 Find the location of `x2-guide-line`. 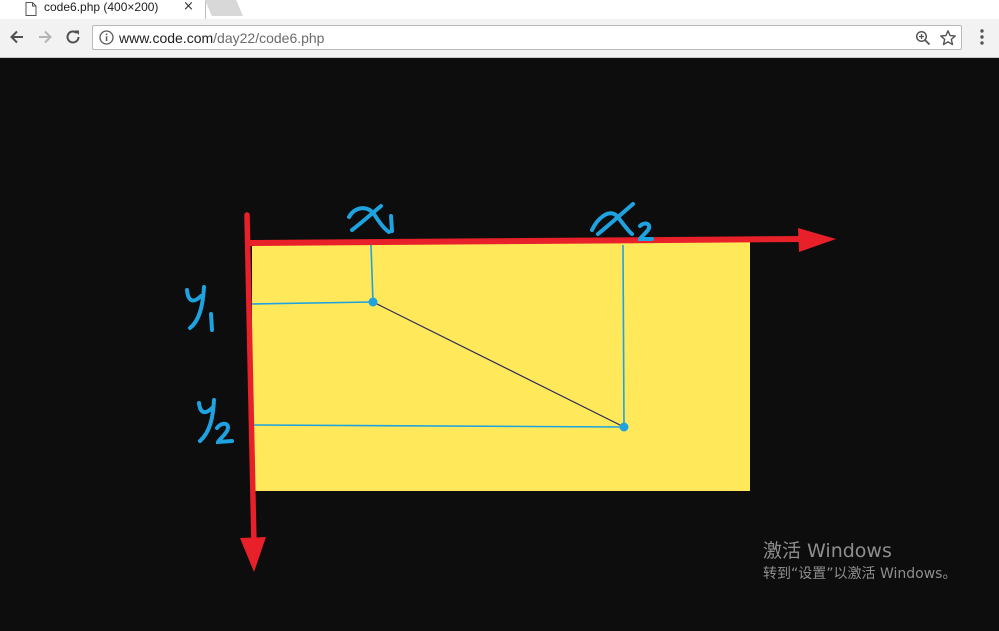

x2-guide-line is located at coordinates (623, 336).